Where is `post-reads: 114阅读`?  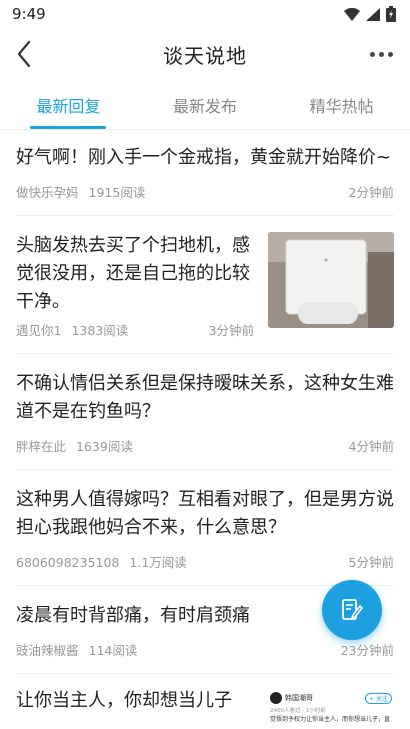 post-reads: 114阅读 is located at coordinates (113, 650).